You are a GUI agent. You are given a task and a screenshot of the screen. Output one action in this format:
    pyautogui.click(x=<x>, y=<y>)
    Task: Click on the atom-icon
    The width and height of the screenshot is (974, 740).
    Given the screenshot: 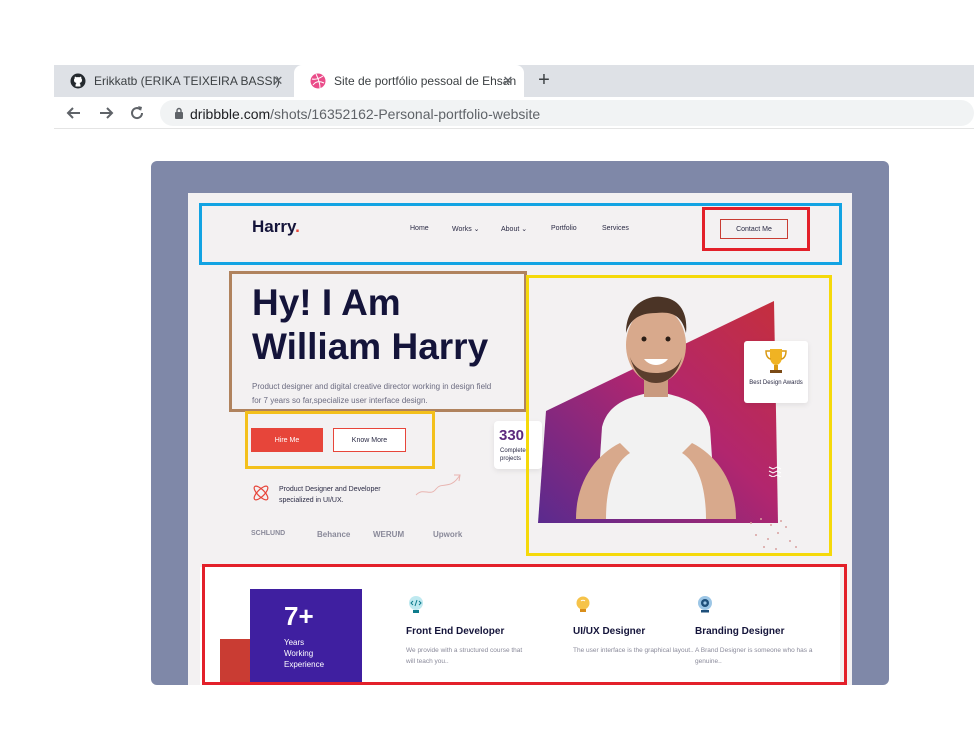 What is the action you would take?
    pyautogui.click(x=261, y=493)
    